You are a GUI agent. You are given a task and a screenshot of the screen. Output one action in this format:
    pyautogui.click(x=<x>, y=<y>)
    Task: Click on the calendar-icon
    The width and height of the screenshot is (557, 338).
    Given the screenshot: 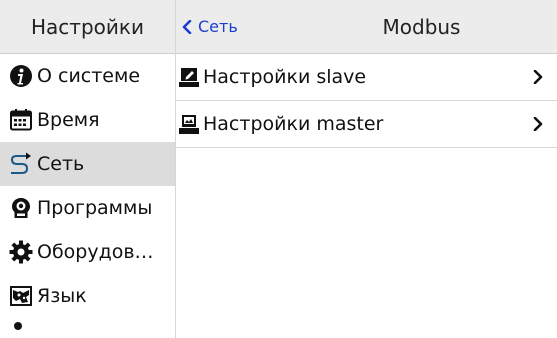 What is the action you would take?
    pyautogui.click(x=21, y=120)
    